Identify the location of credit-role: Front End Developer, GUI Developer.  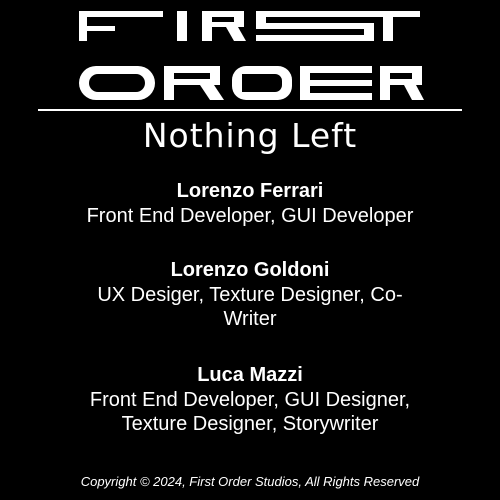
(250, 216).